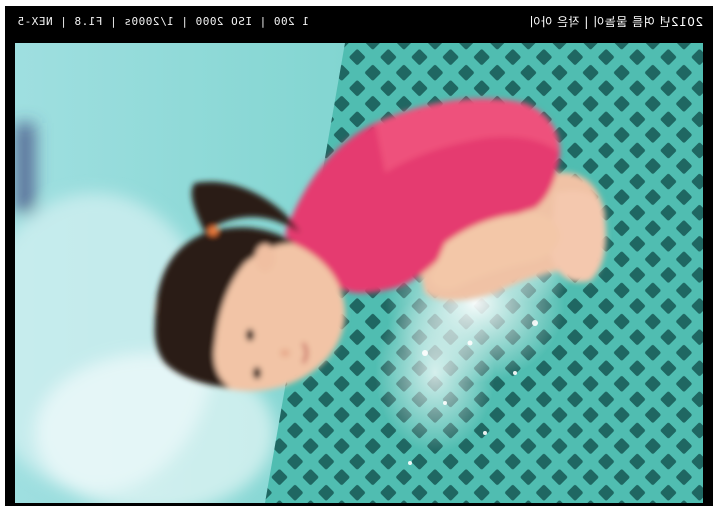 The image size is (720, 514). I want to click on title-caption: 2012년 여름 물놀이 | 작은 아이, so click(615, 22).